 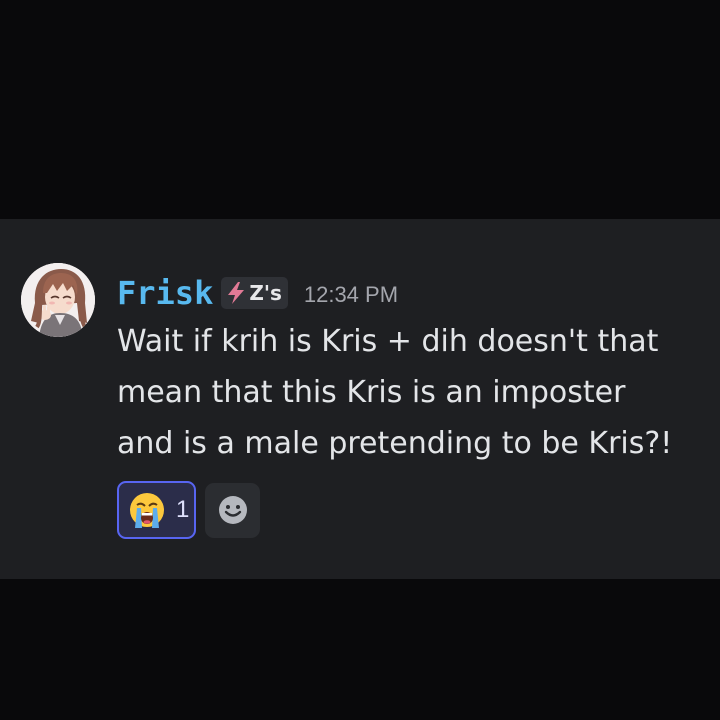 What do you see at coordinates (371, 392) in the screenshot?
I see `message-line: mean that this Kris is an imposter` at bounding box center [371, 392].